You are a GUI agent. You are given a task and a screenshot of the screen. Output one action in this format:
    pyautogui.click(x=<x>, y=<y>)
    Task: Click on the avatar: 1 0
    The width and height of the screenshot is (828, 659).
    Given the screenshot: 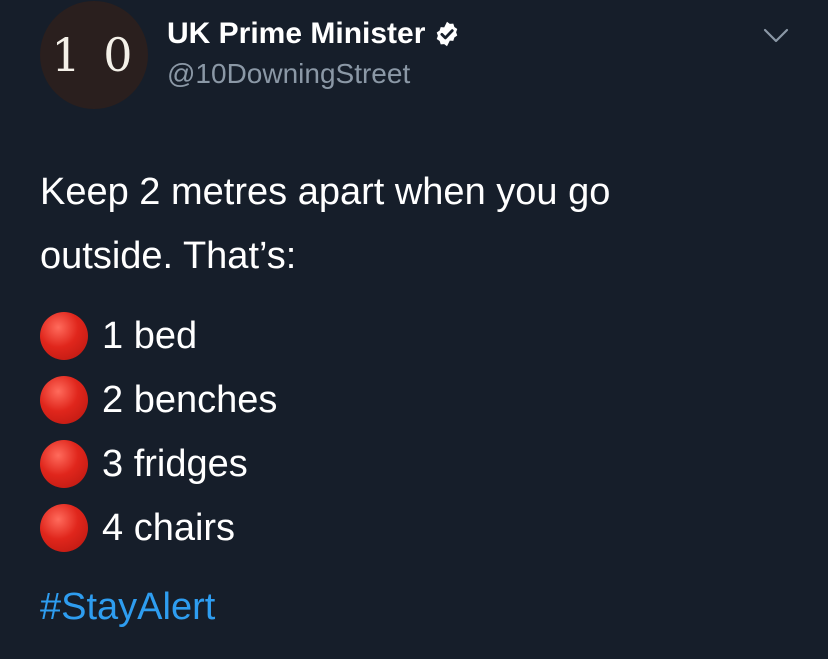 What is the action you would take?
    pyautogui.click(x=94, y=55)
    